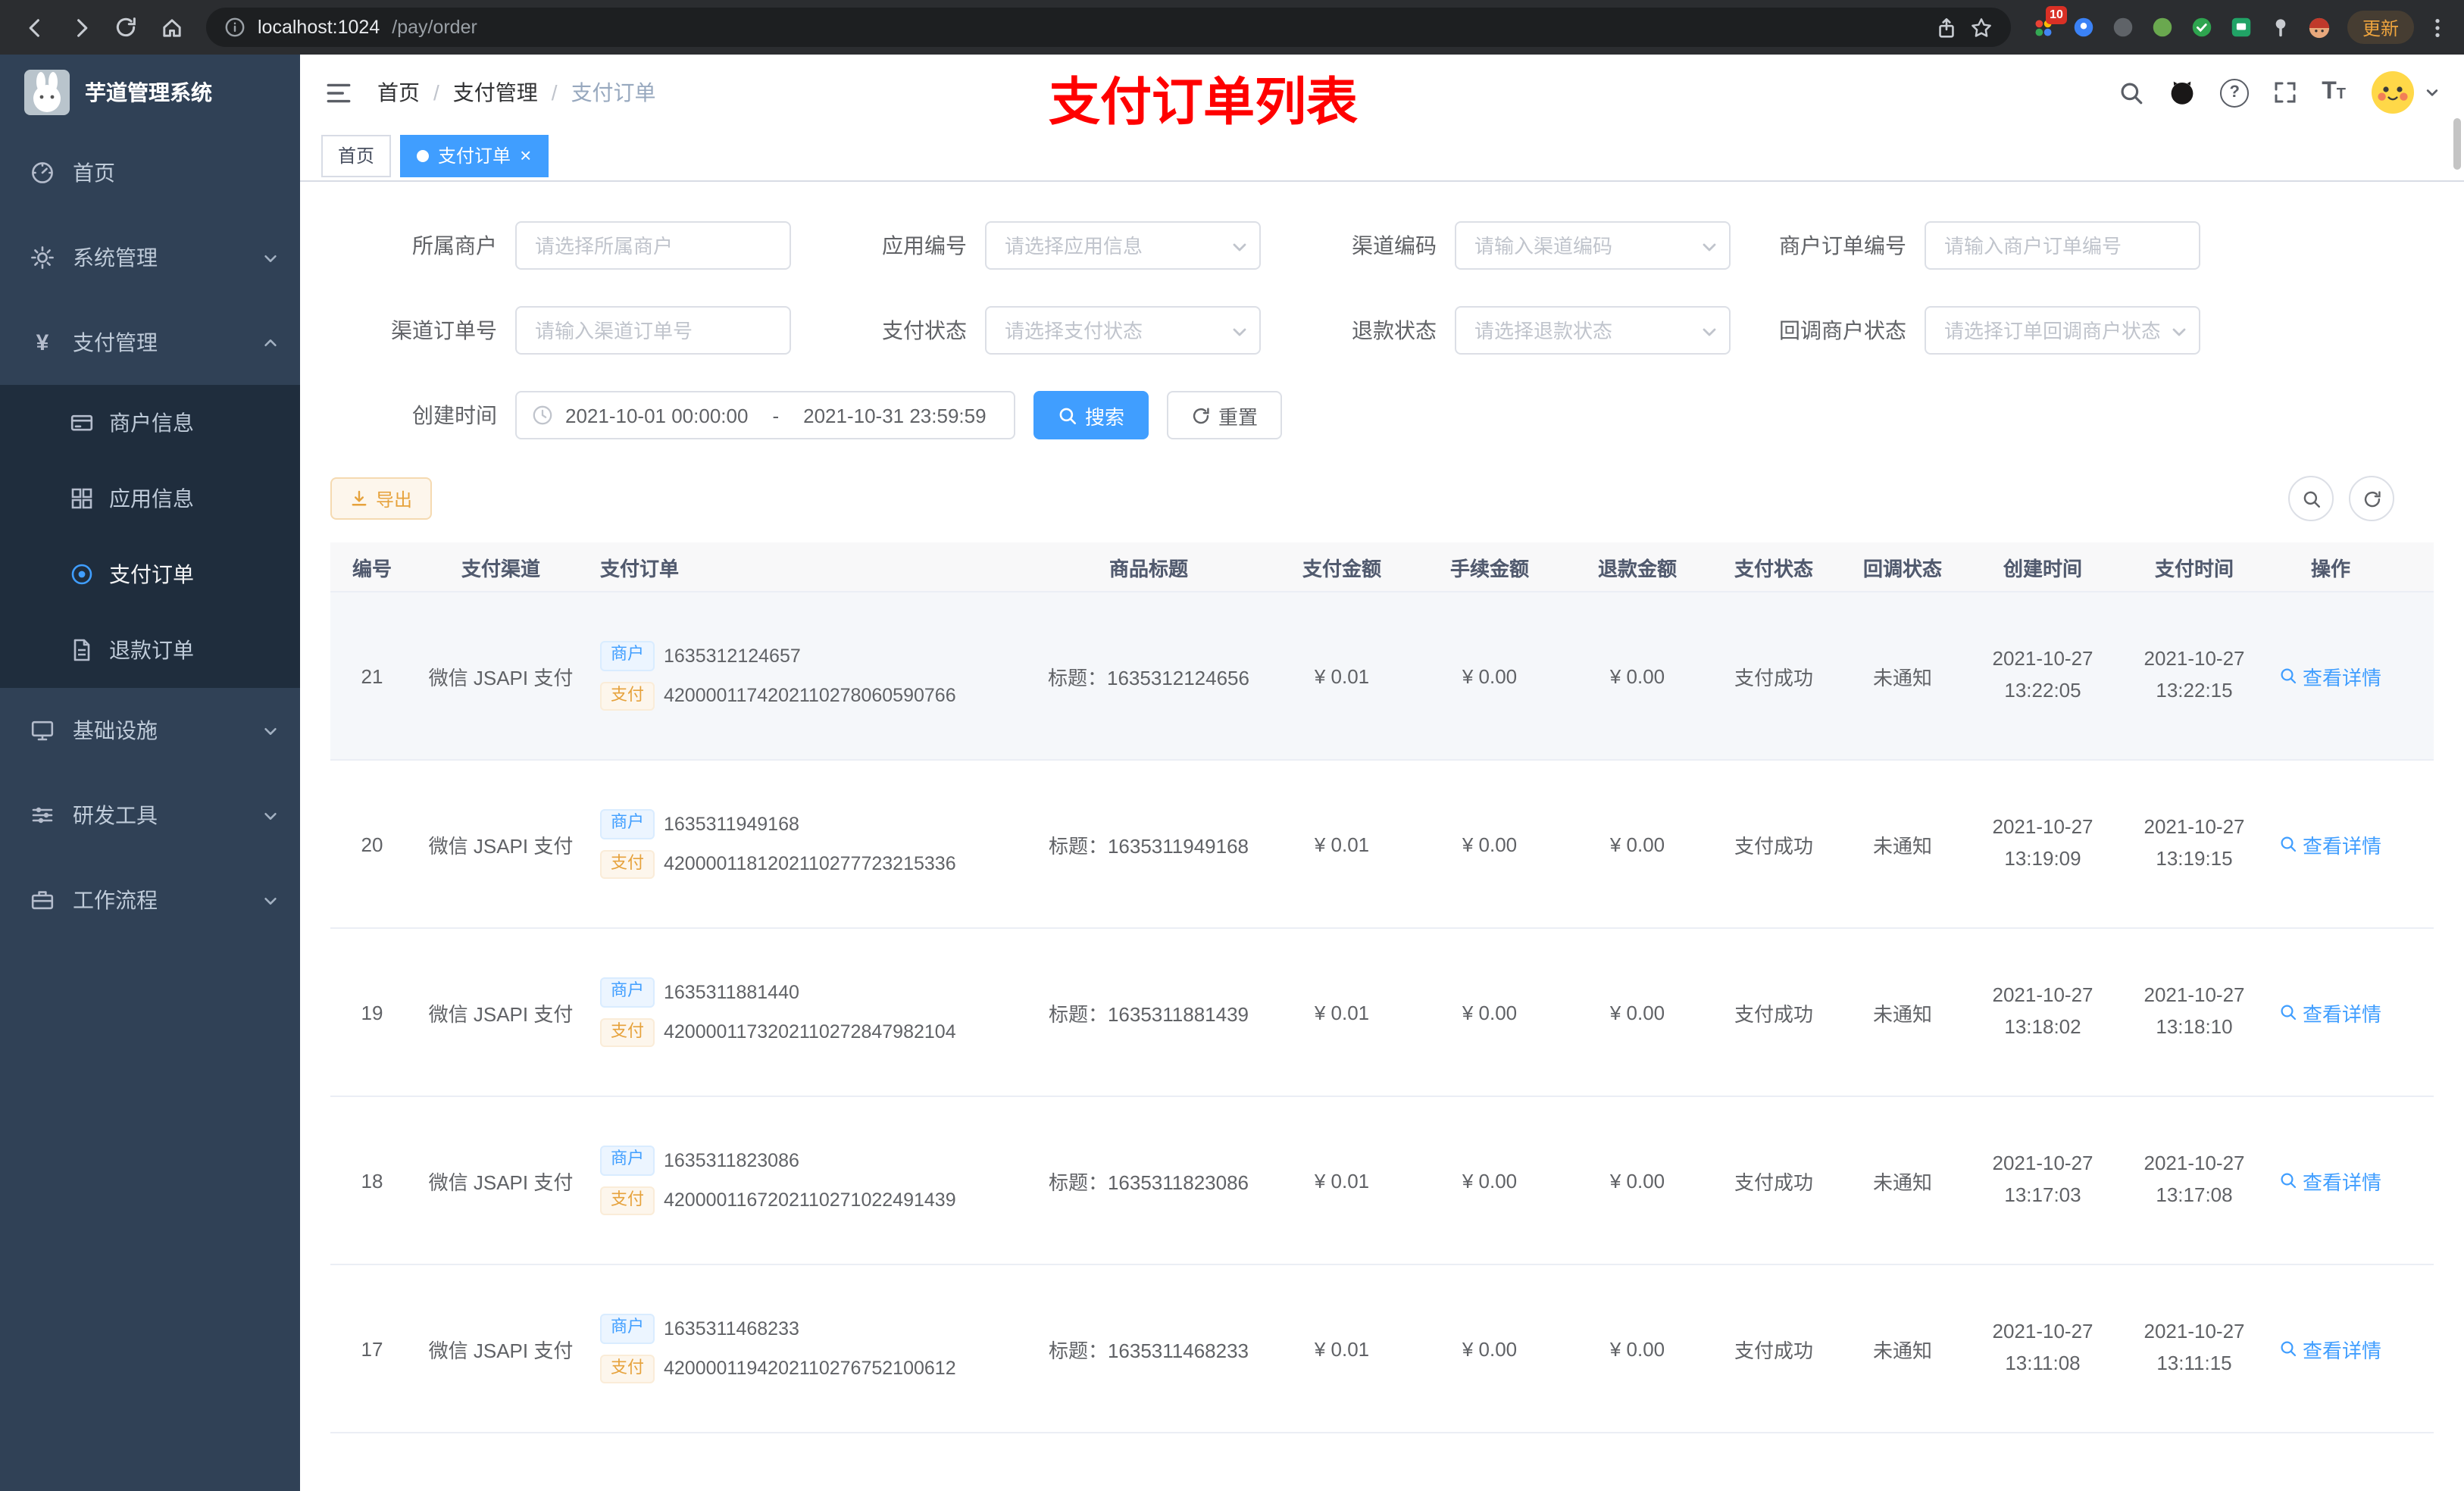  I want to click on browser-menu-button, so click(2437, 27).